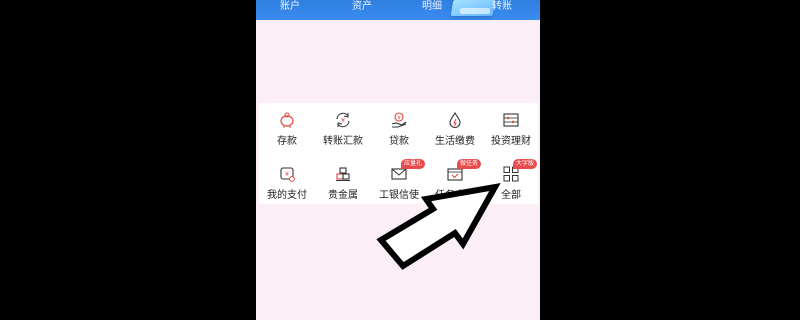 Image resolution: width=800 pixels, height=320 pixels. Describe the element at coordinates (343, 129) in the screenshot. I see `service-transfer: ¥ 转账汇款` at that location.